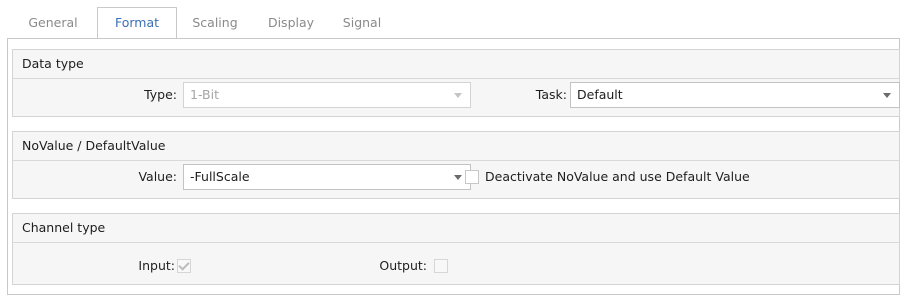 This screenshot has width=901, height=302. What do you see at coordinates (137, 23) in the screenshot?
I see `tab-format: Format` at bounding box center [137, 23].